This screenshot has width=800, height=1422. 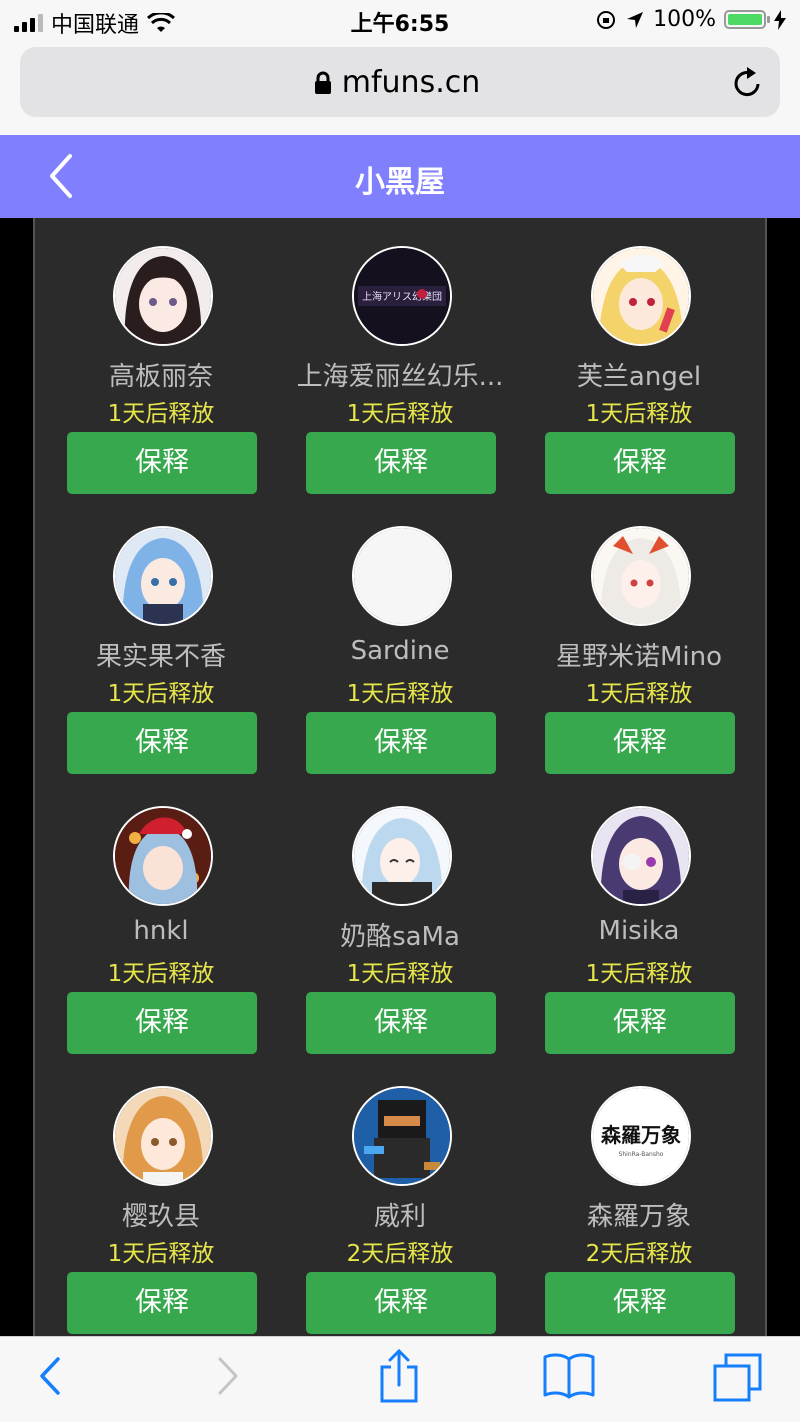 What do you see at coordinates (738, 1377) in the screenshot?
I see `tabs-icon` at bounding box center [738, 1377].